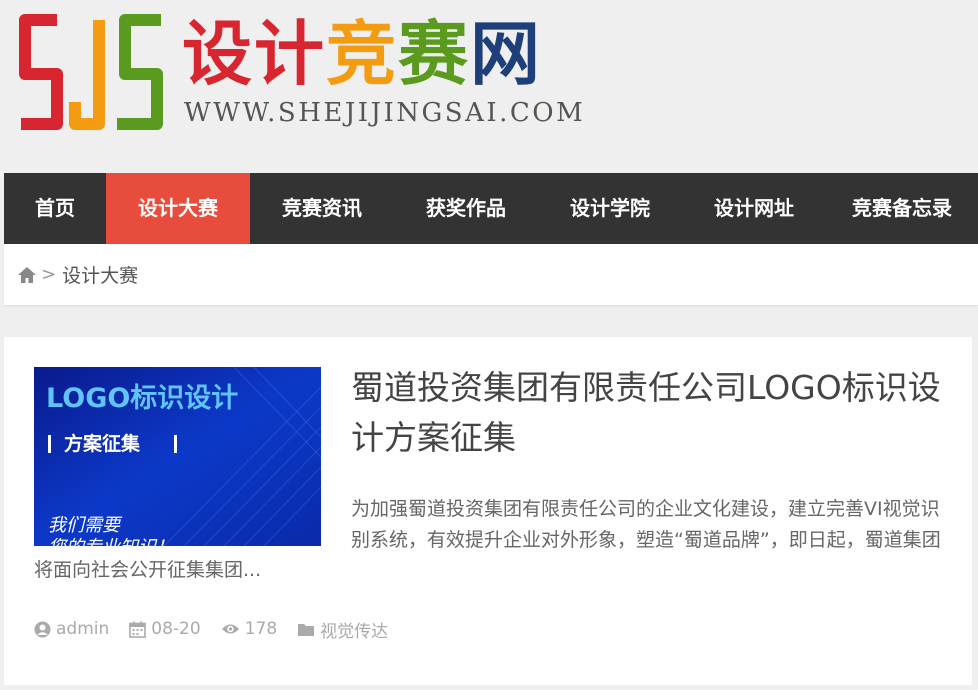 This screenshot has height=690, width=978. Describe the element at coordinates (385, 113) in the screenshot. I see `logo-url: WWW.SHEJIJINGSAI.COM` at that location.